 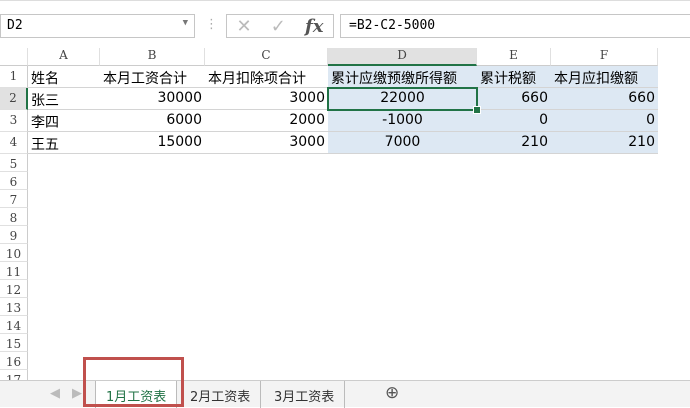 What do you see at coordinates (64, 77) in the screenshot?
I see `table-cell: 姓名` at bounding box center [64, 77].